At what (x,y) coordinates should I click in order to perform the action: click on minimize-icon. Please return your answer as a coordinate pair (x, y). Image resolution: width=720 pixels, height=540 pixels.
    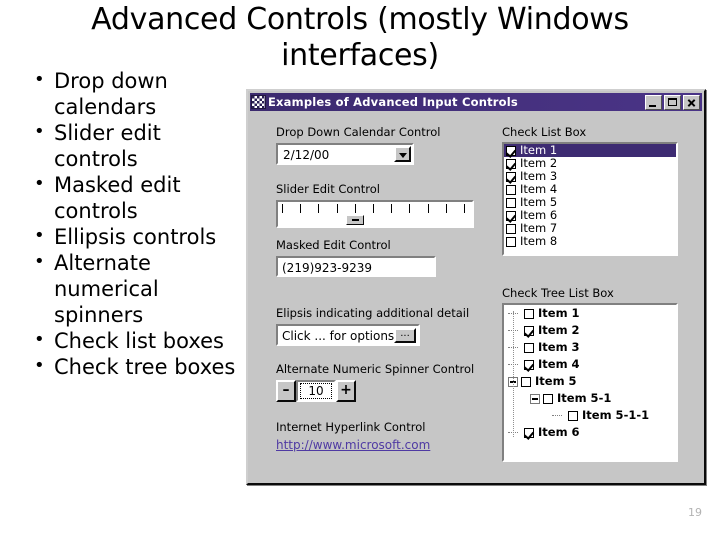
    Looking at the image, I should click on (653, 102).